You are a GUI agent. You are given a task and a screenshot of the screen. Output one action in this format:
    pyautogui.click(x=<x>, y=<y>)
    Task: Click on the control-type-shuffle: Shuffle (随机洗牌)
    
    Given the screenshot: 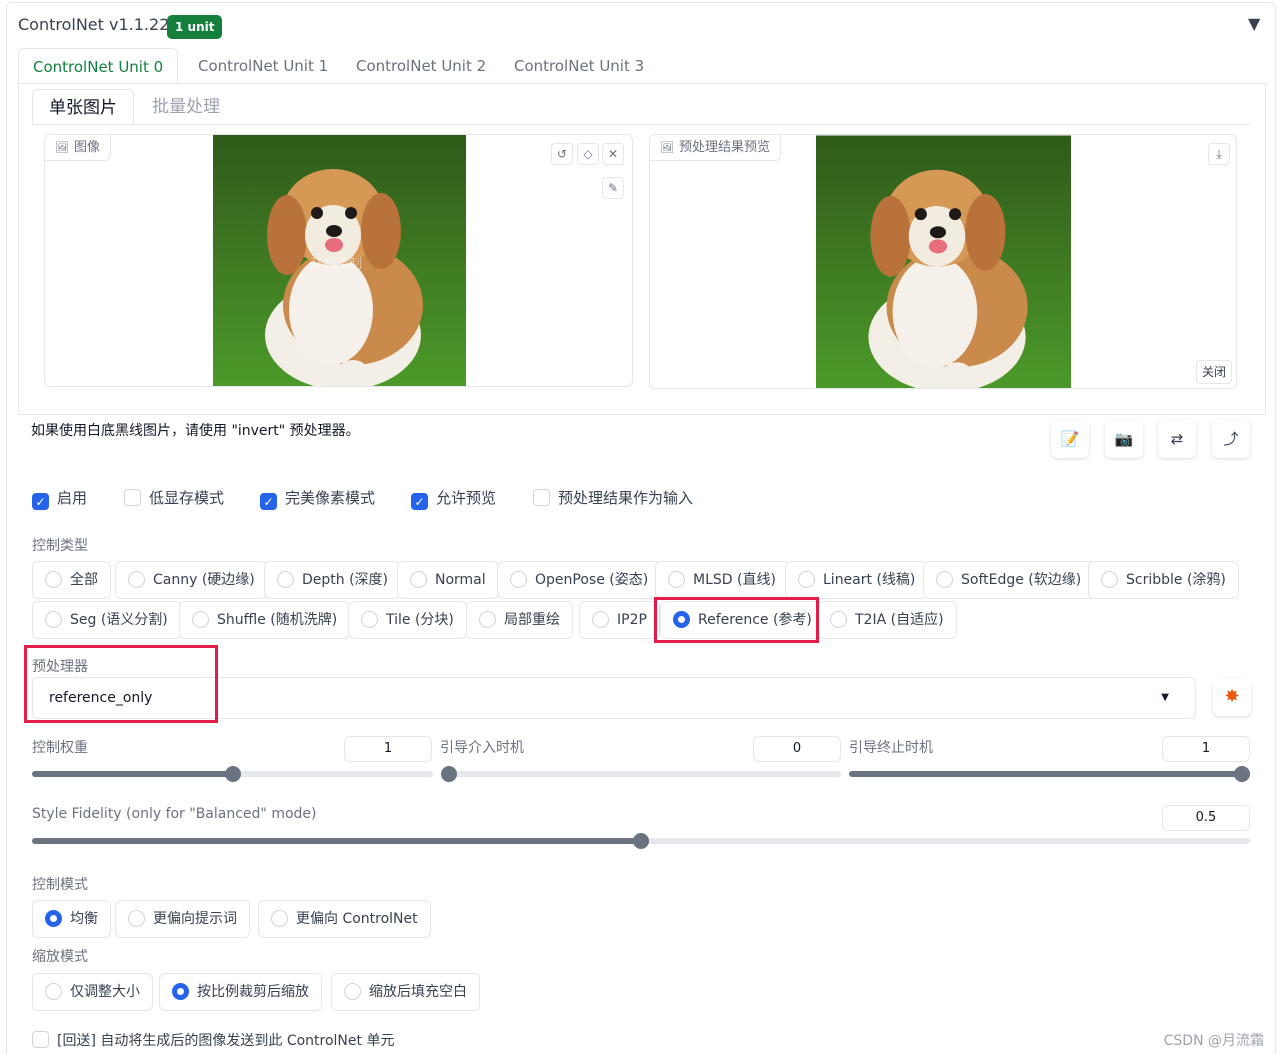 What is the action you would take?
    pyautogui.click(x=265, y=620)
    